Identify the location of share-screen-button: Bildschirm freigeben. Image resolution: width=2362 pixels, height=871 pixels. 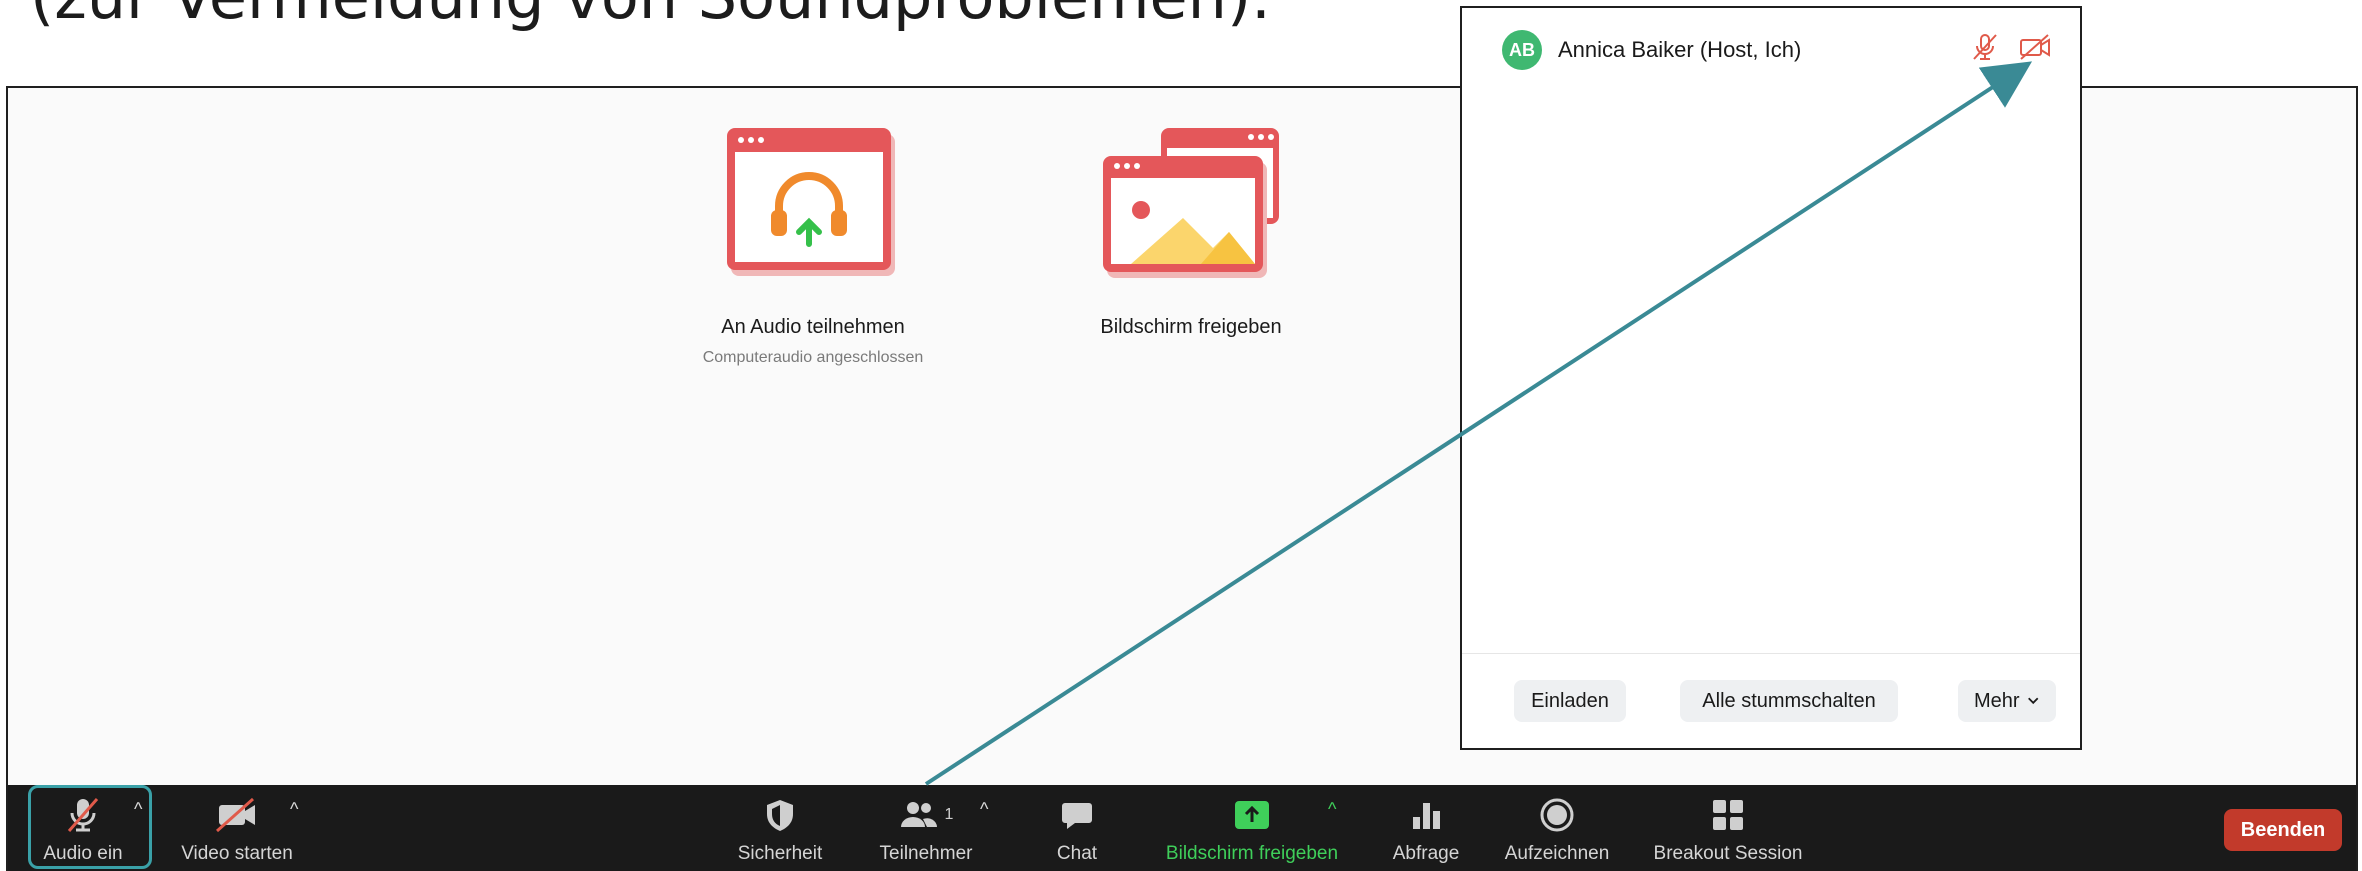
(1252, 828).